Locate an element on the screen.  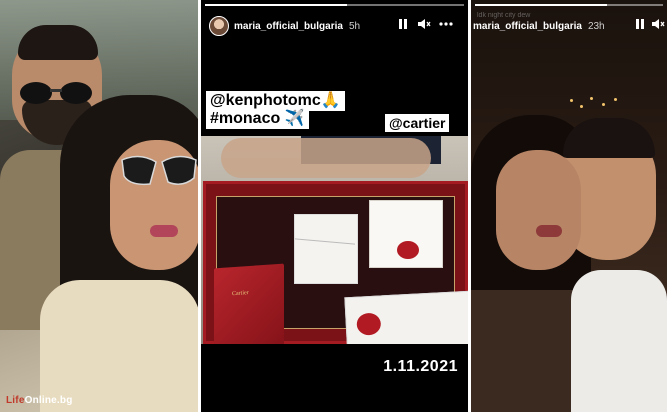
city-lights is located at coordinates (596, 105).